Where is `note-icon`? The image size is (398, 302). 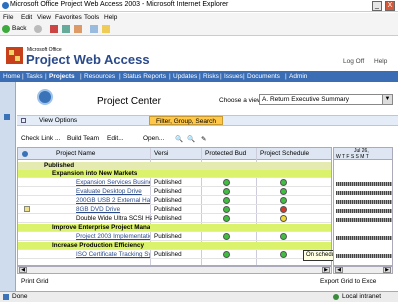 note-icon is located at coordinates (27, 209).